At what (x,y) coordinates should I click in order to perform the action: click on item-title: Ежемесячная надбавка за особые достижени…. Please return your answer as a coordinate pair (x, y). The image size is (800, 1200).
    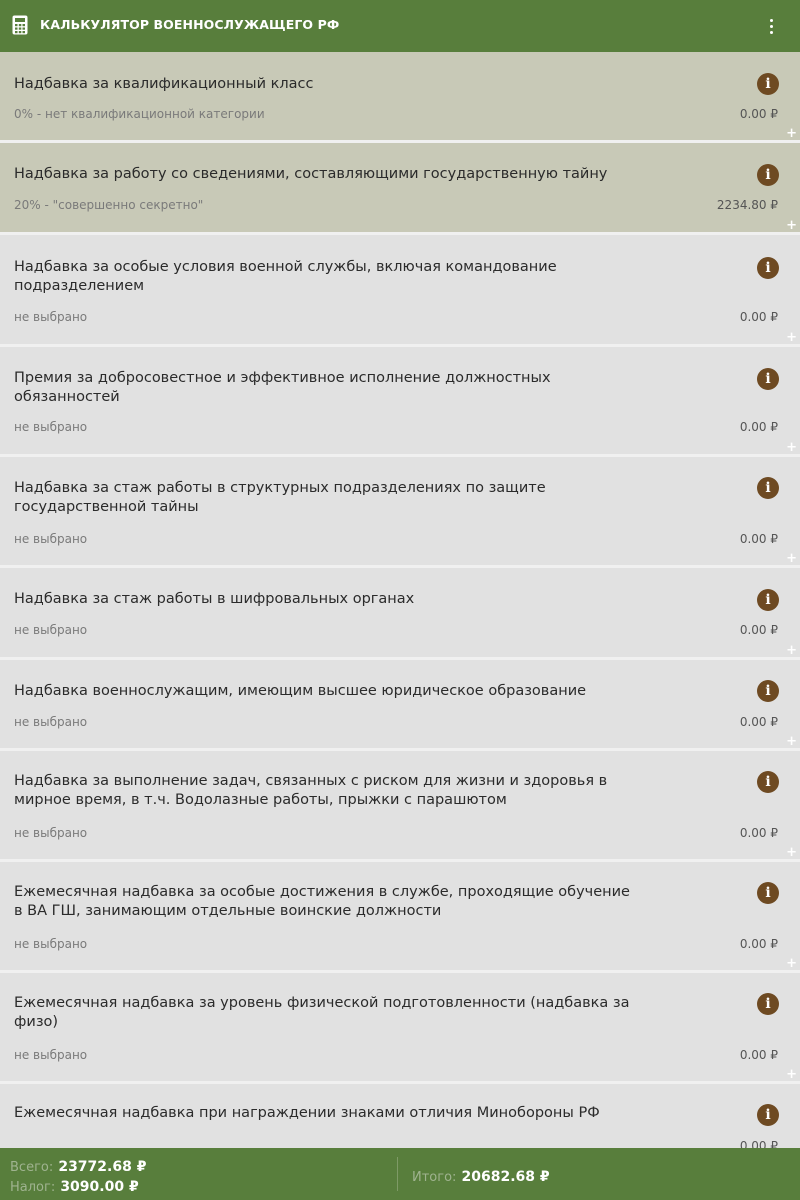
    Looking at the image, I should click on (322, 901).